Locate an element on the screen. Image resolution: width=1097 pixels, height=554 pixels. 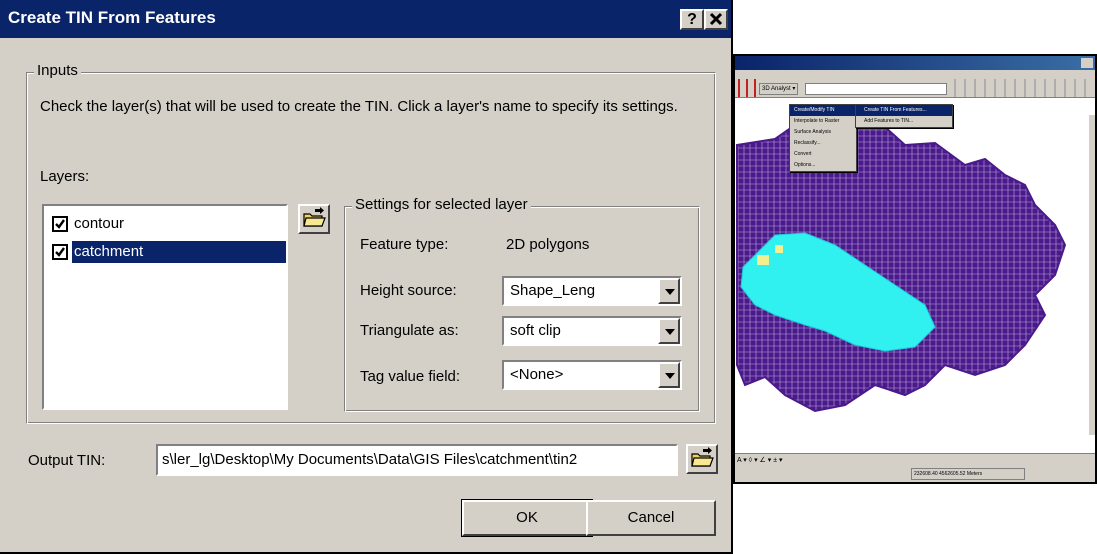
dialog-title-bar: Create TIN From Features ? is located at coordinates (365, 19).